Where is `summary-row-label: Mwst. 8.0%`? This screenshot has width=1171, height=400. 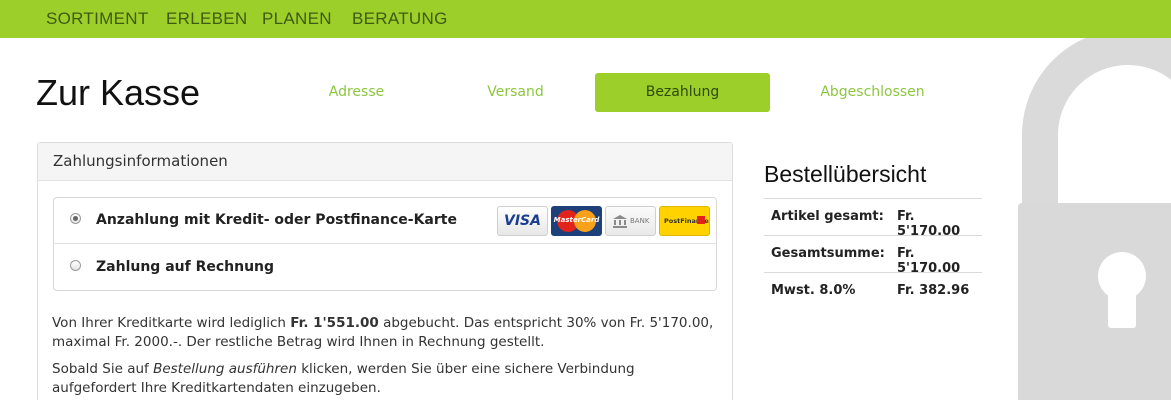
summary-row-label: Mwst. 8.0% is located at coordinates (813, 290).